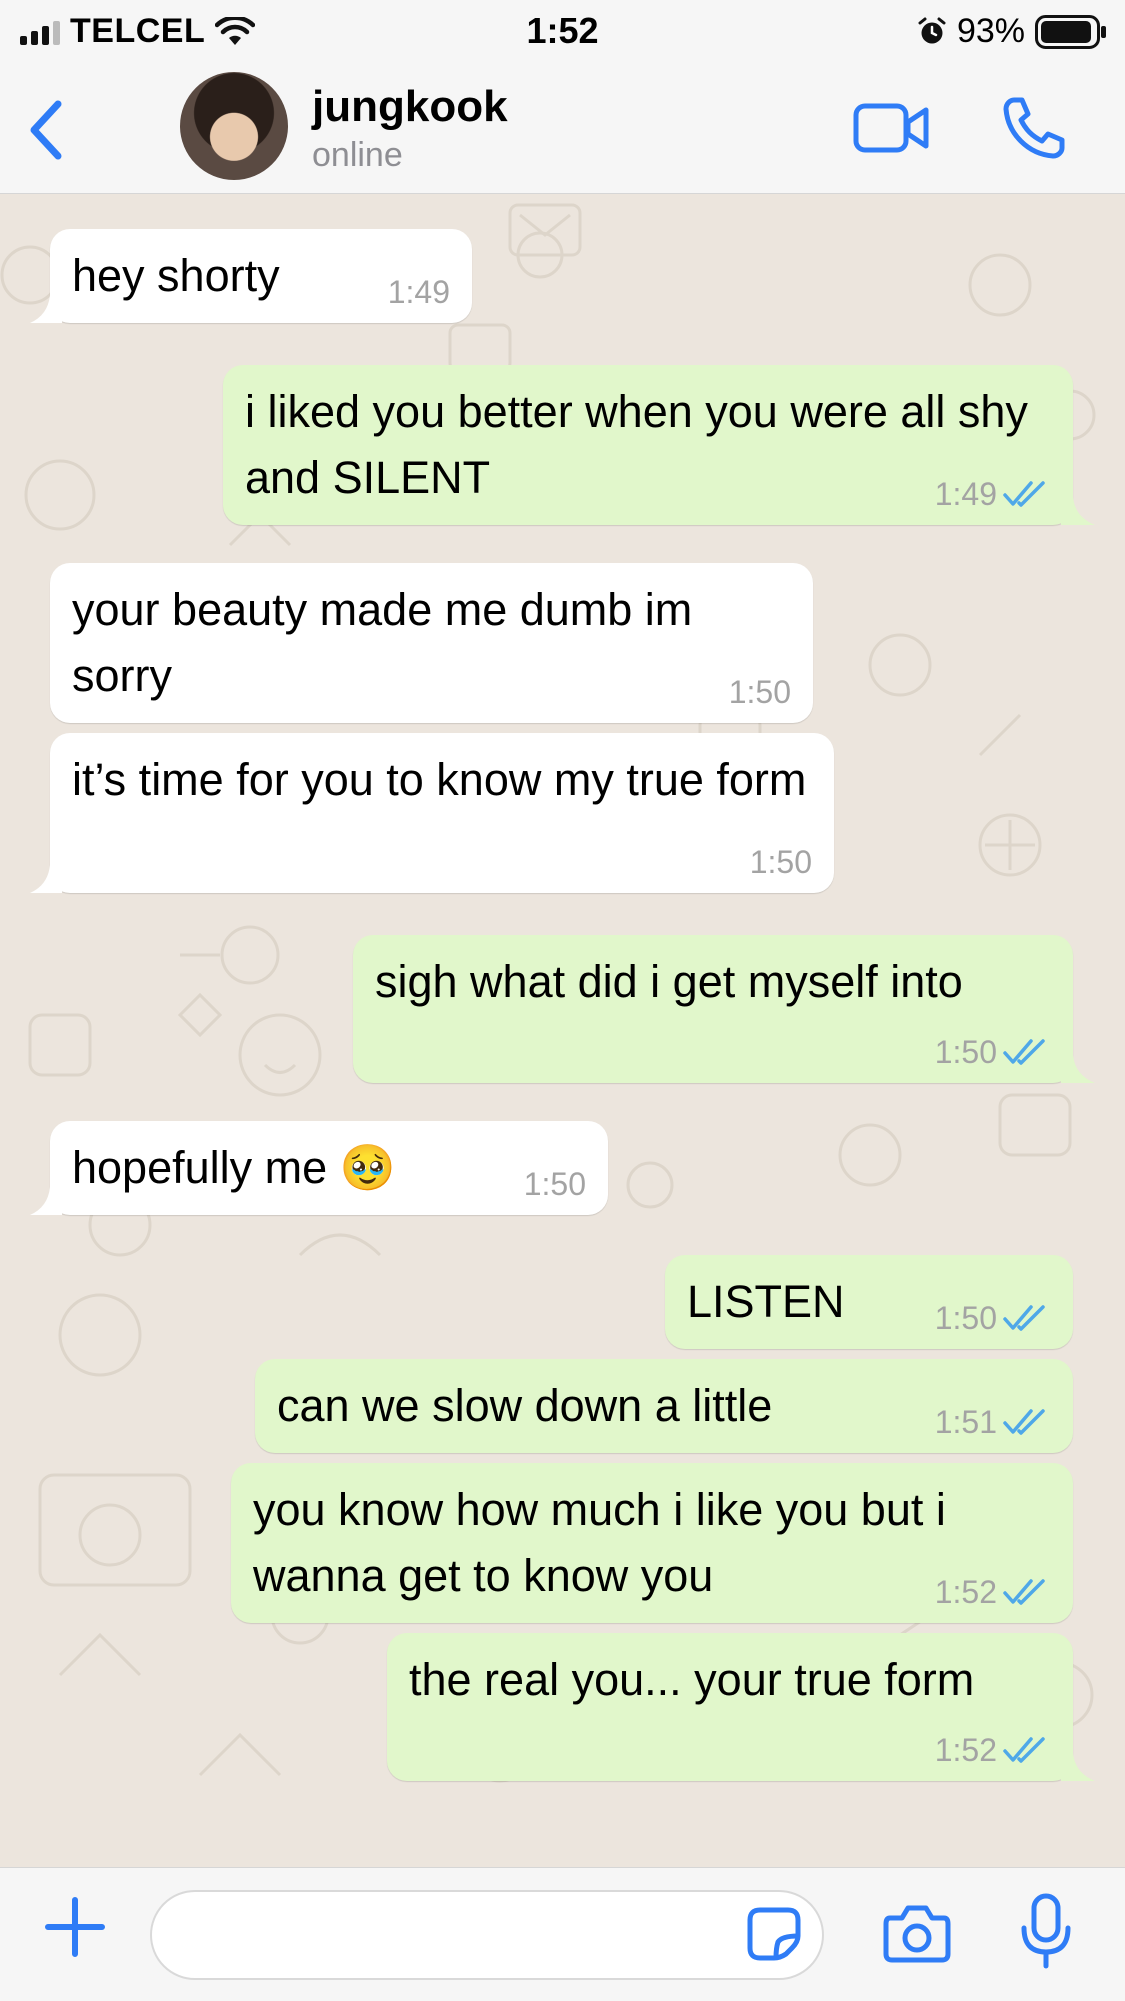  What do you see at coordinates (439, 779) in the screenshot?
I see `message-text: it’s time for you to know my true form` at bounding box center [439, 779].